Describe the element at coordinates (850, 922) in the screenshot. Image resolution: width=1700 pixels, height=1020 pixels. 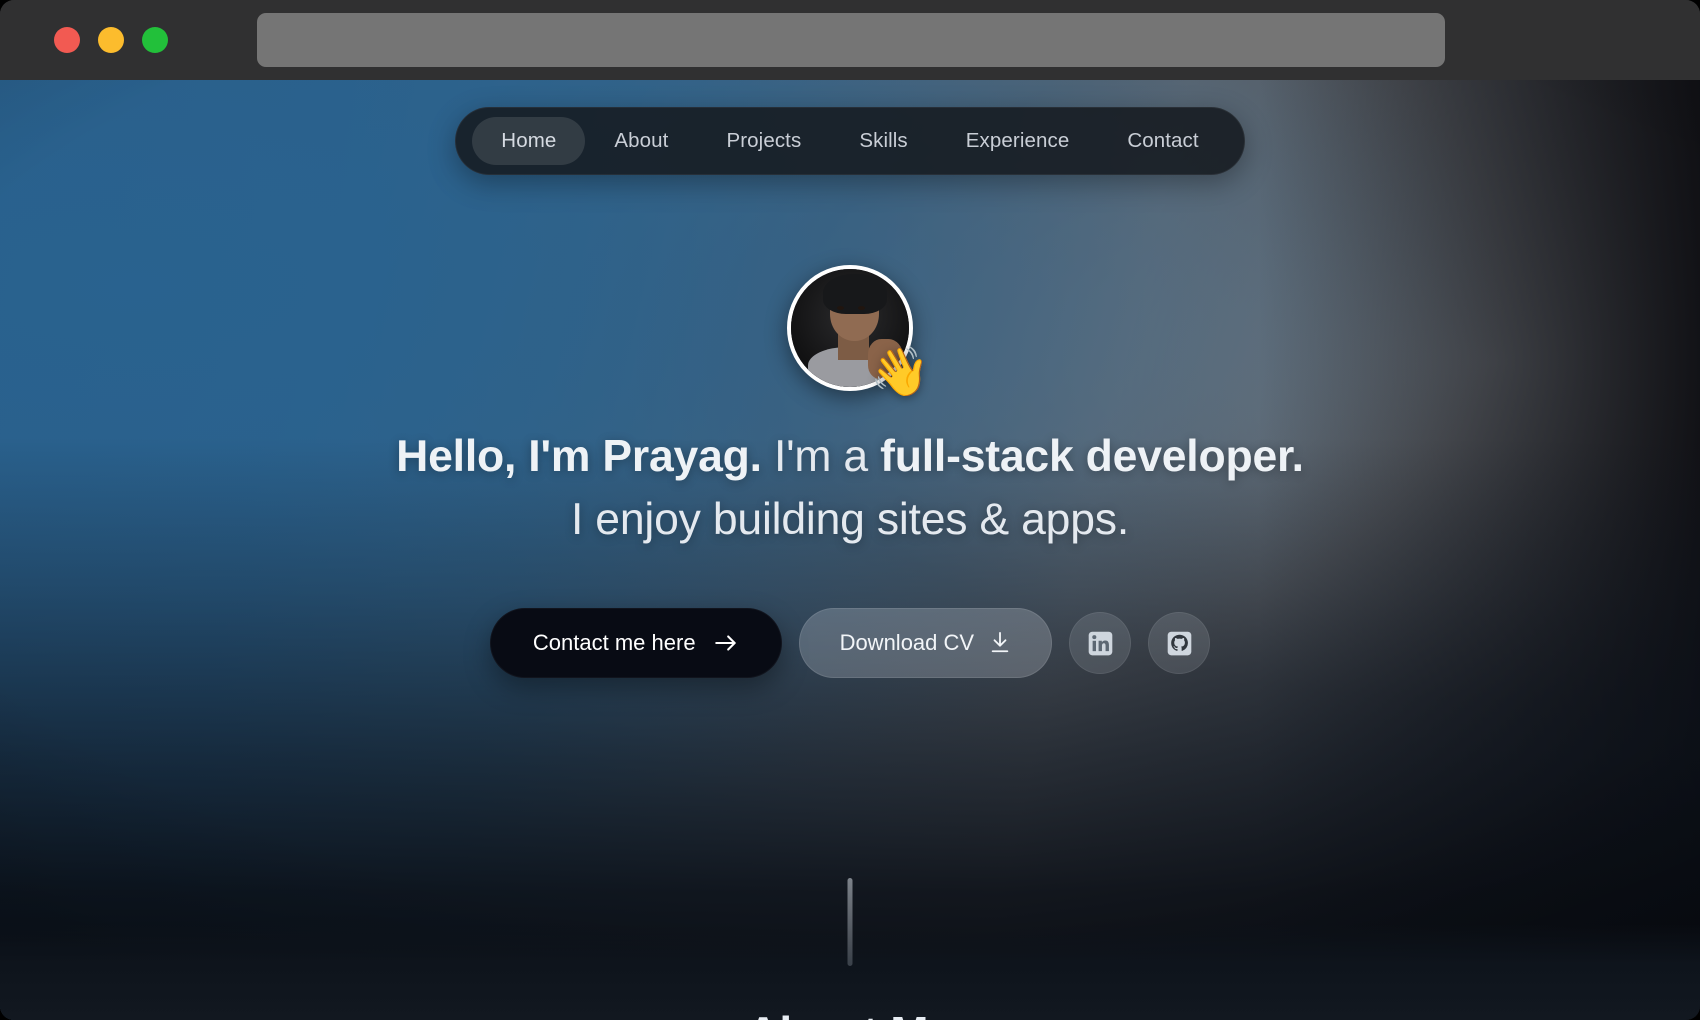
I see `scroll-progress-bar` at that location.